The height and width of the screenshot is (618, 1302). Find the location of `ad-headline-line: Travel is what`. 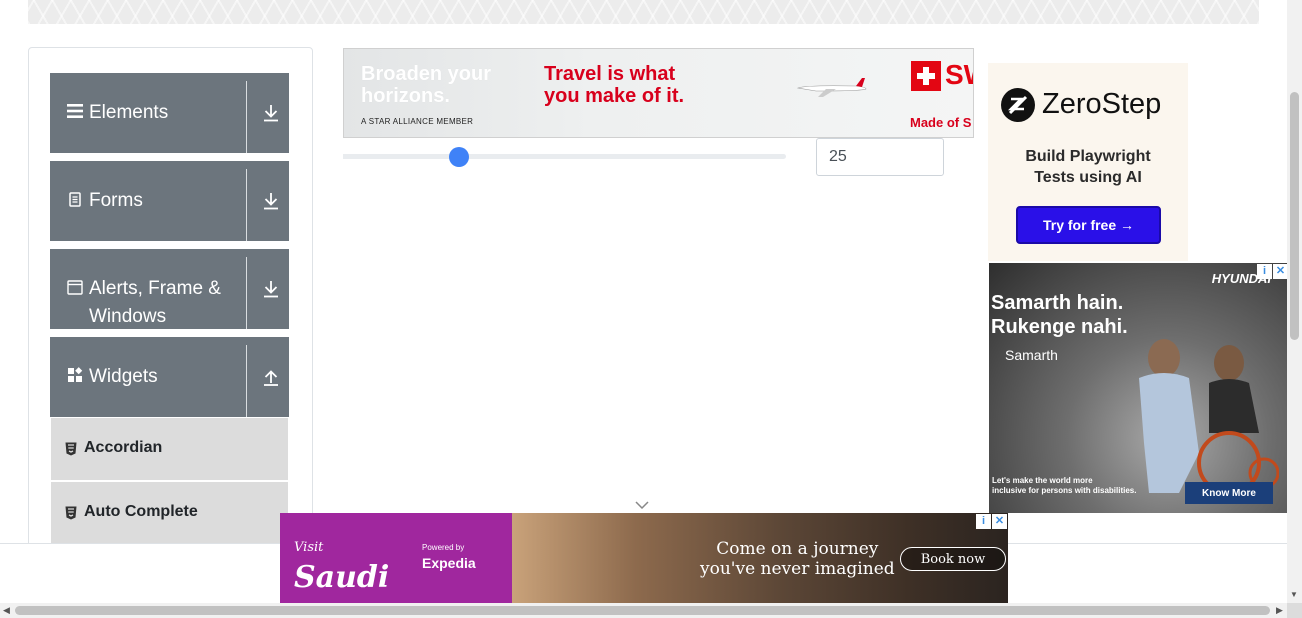

ad-headline-line: Travel is what is located at coordinates (610, 74).